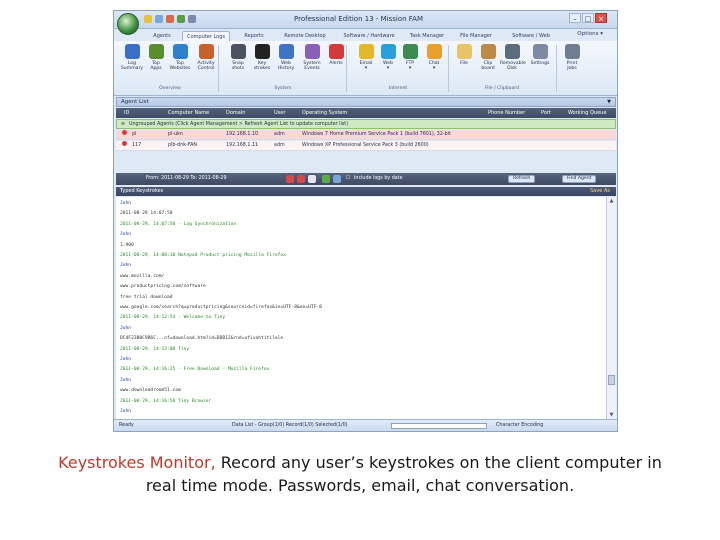  I want to click on collapse-icon: ⊖, so click(124, 125).